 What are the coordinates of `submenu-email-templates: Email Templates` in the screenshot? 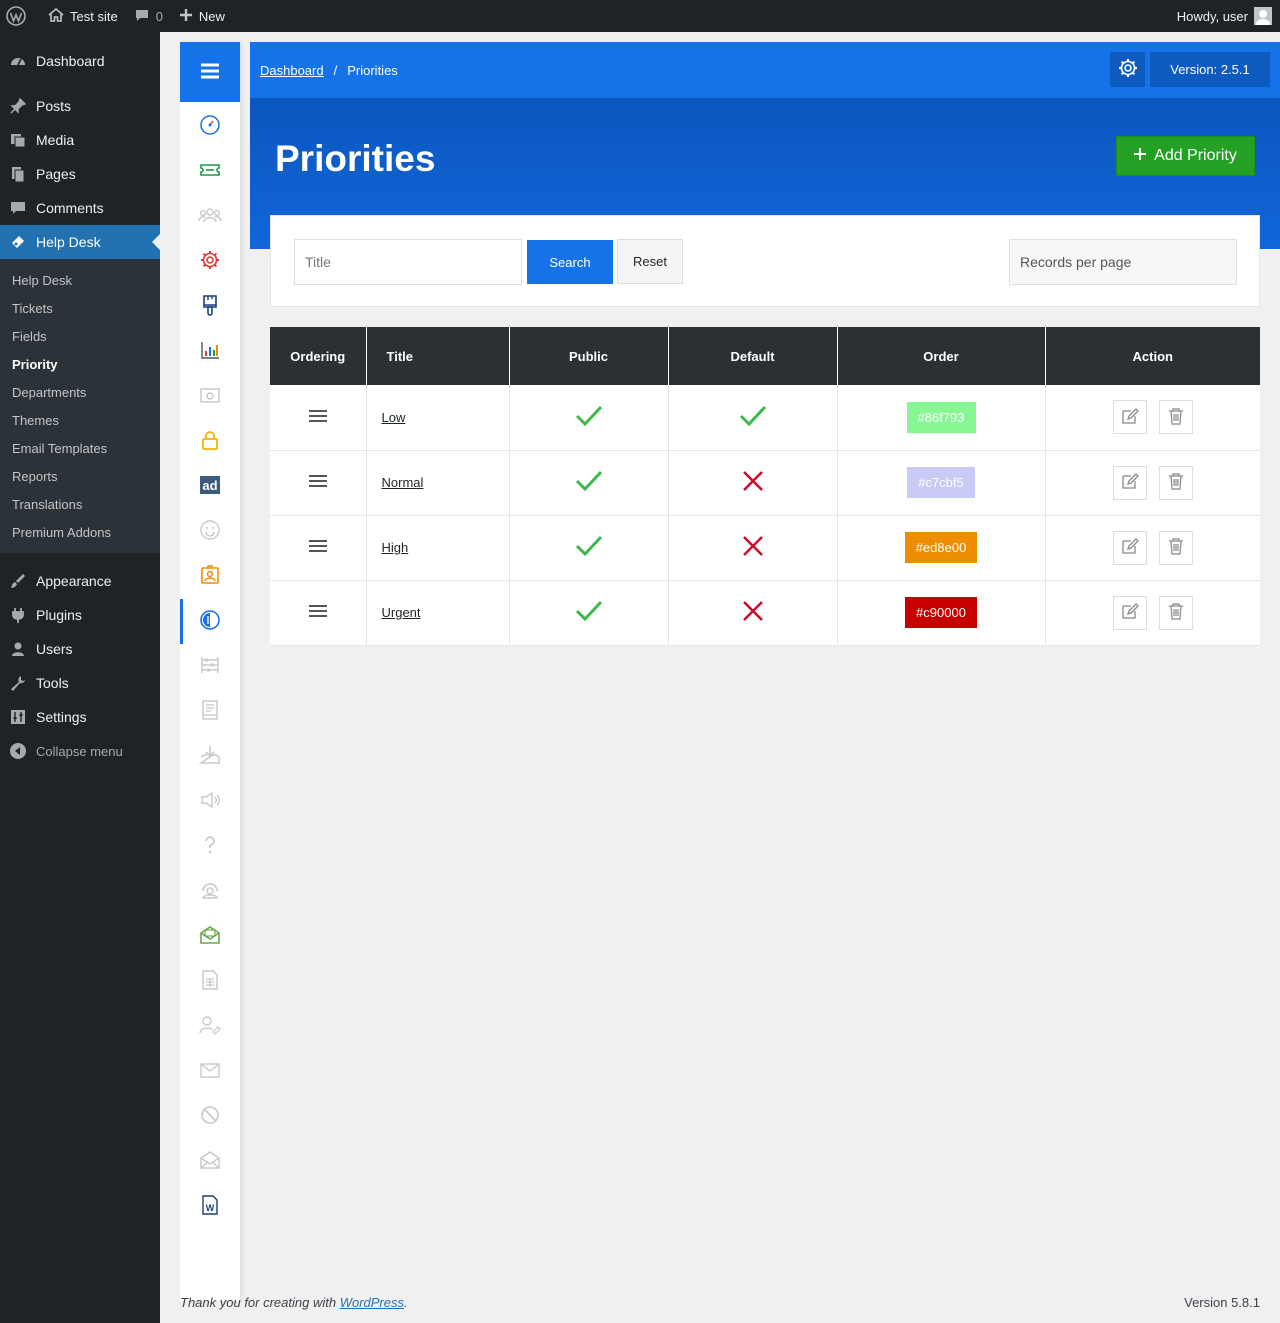 It's located at (80, 448).